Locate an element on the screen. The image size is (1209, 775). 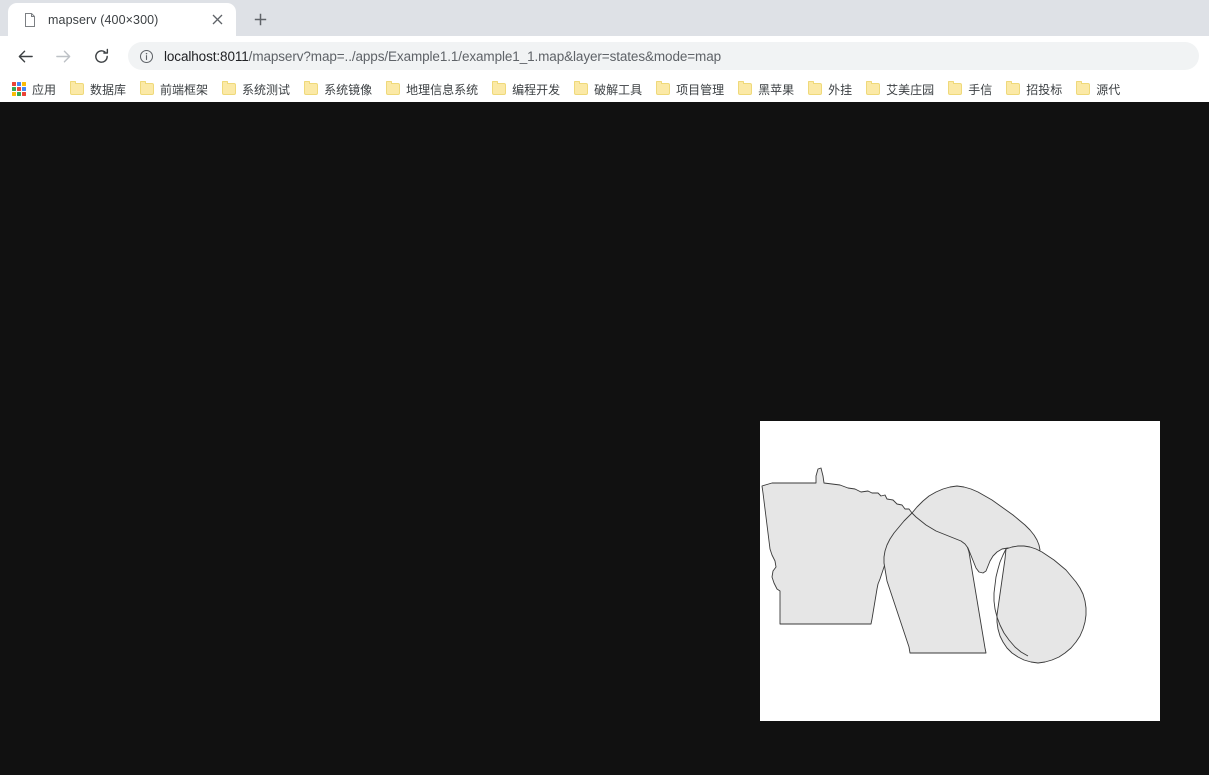
bookmark-item-11: 手信 is located at coordinates (970, 89).